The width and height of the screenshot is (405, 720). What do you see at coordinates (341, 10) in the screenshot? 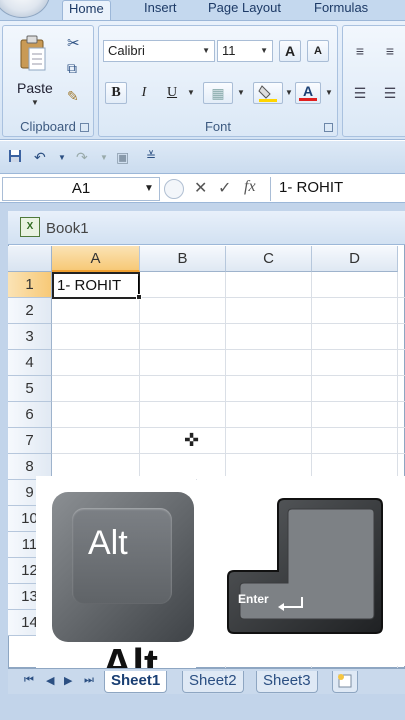
I see `tab-formulas: Formulas` at bounding box center [341, 10].